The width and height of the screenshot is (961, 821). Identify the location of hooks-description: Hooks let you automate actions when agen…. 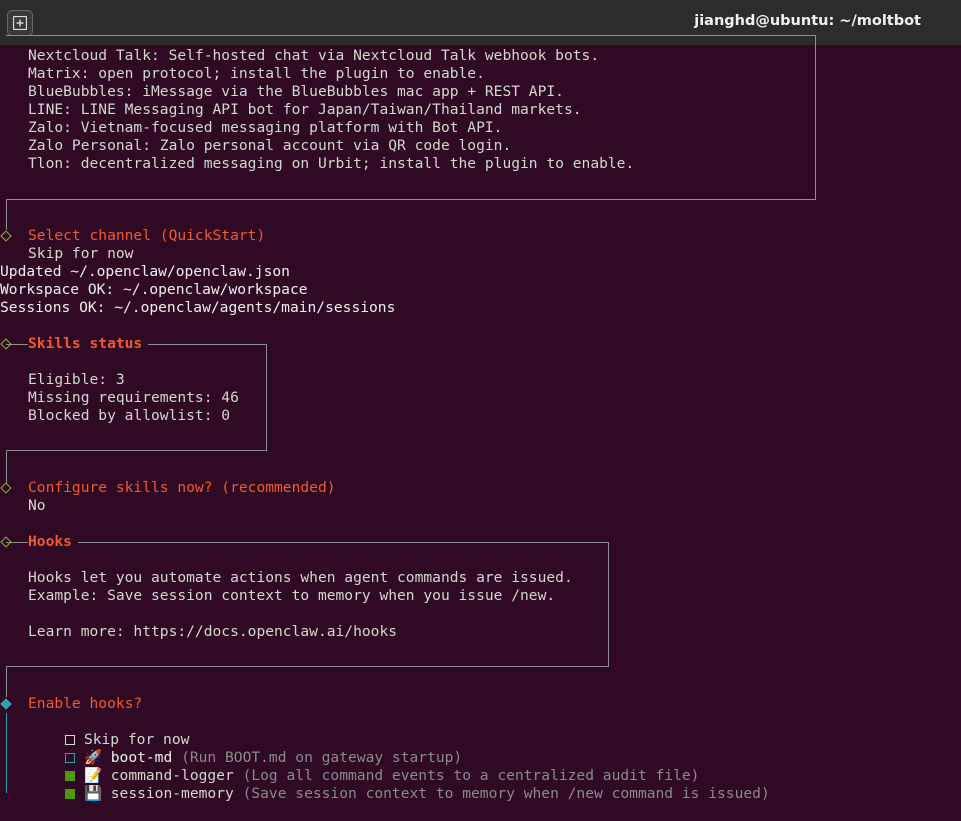
(300, 577).